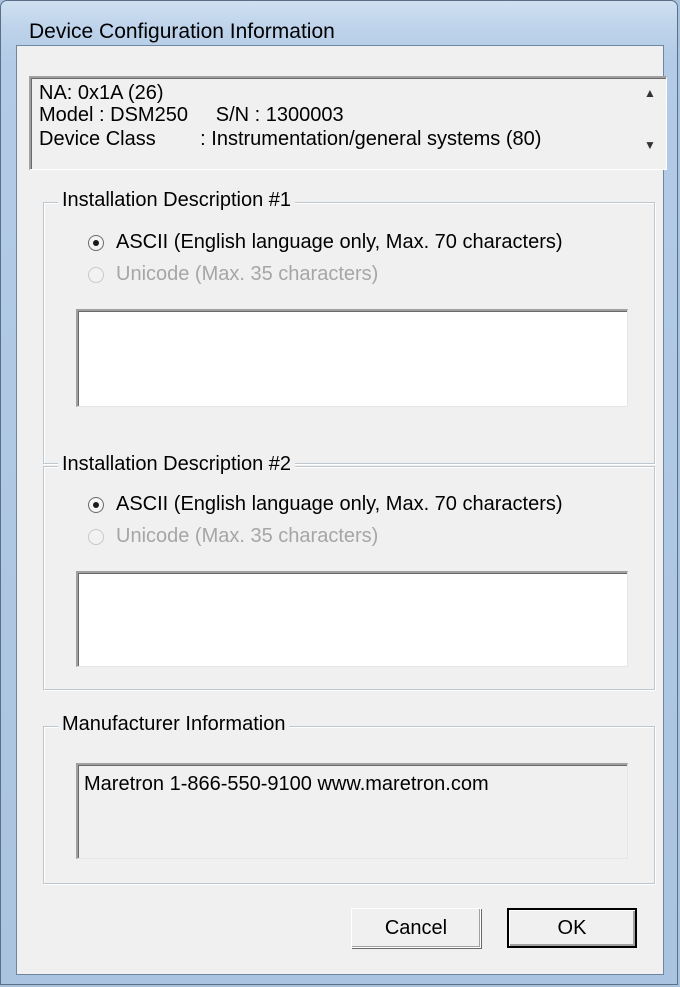 The height and width of the screenshot is (987, 680). I want to click on device-model-serial-text: Model : DSM250 S/N : 1300003, so click(191, 115).